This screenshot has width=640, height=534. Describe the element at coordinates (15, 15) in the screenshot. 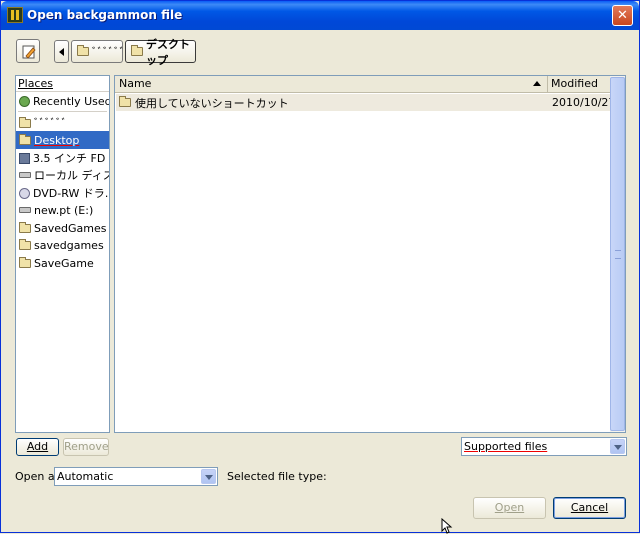

I see `backgammon-app-icon` at that location.